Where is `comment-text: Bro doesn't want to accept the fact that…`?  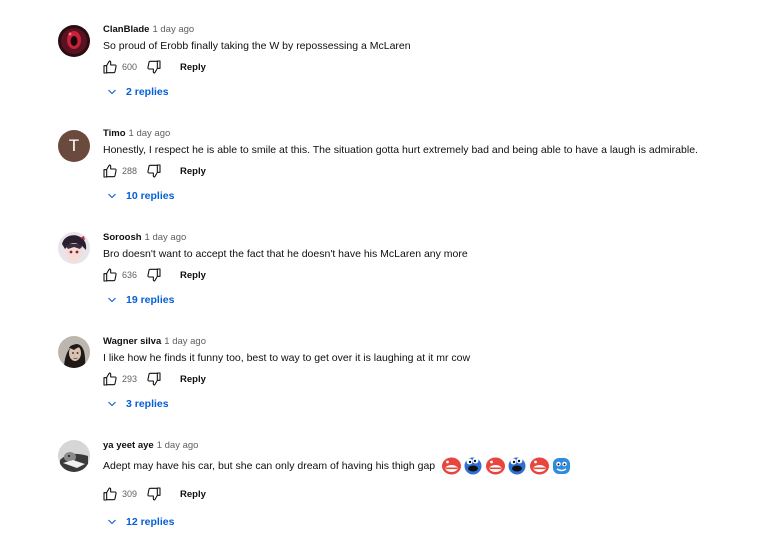
comment-text: Bro doesn't want to accept the fact that… is located at coordinates (285, 254).